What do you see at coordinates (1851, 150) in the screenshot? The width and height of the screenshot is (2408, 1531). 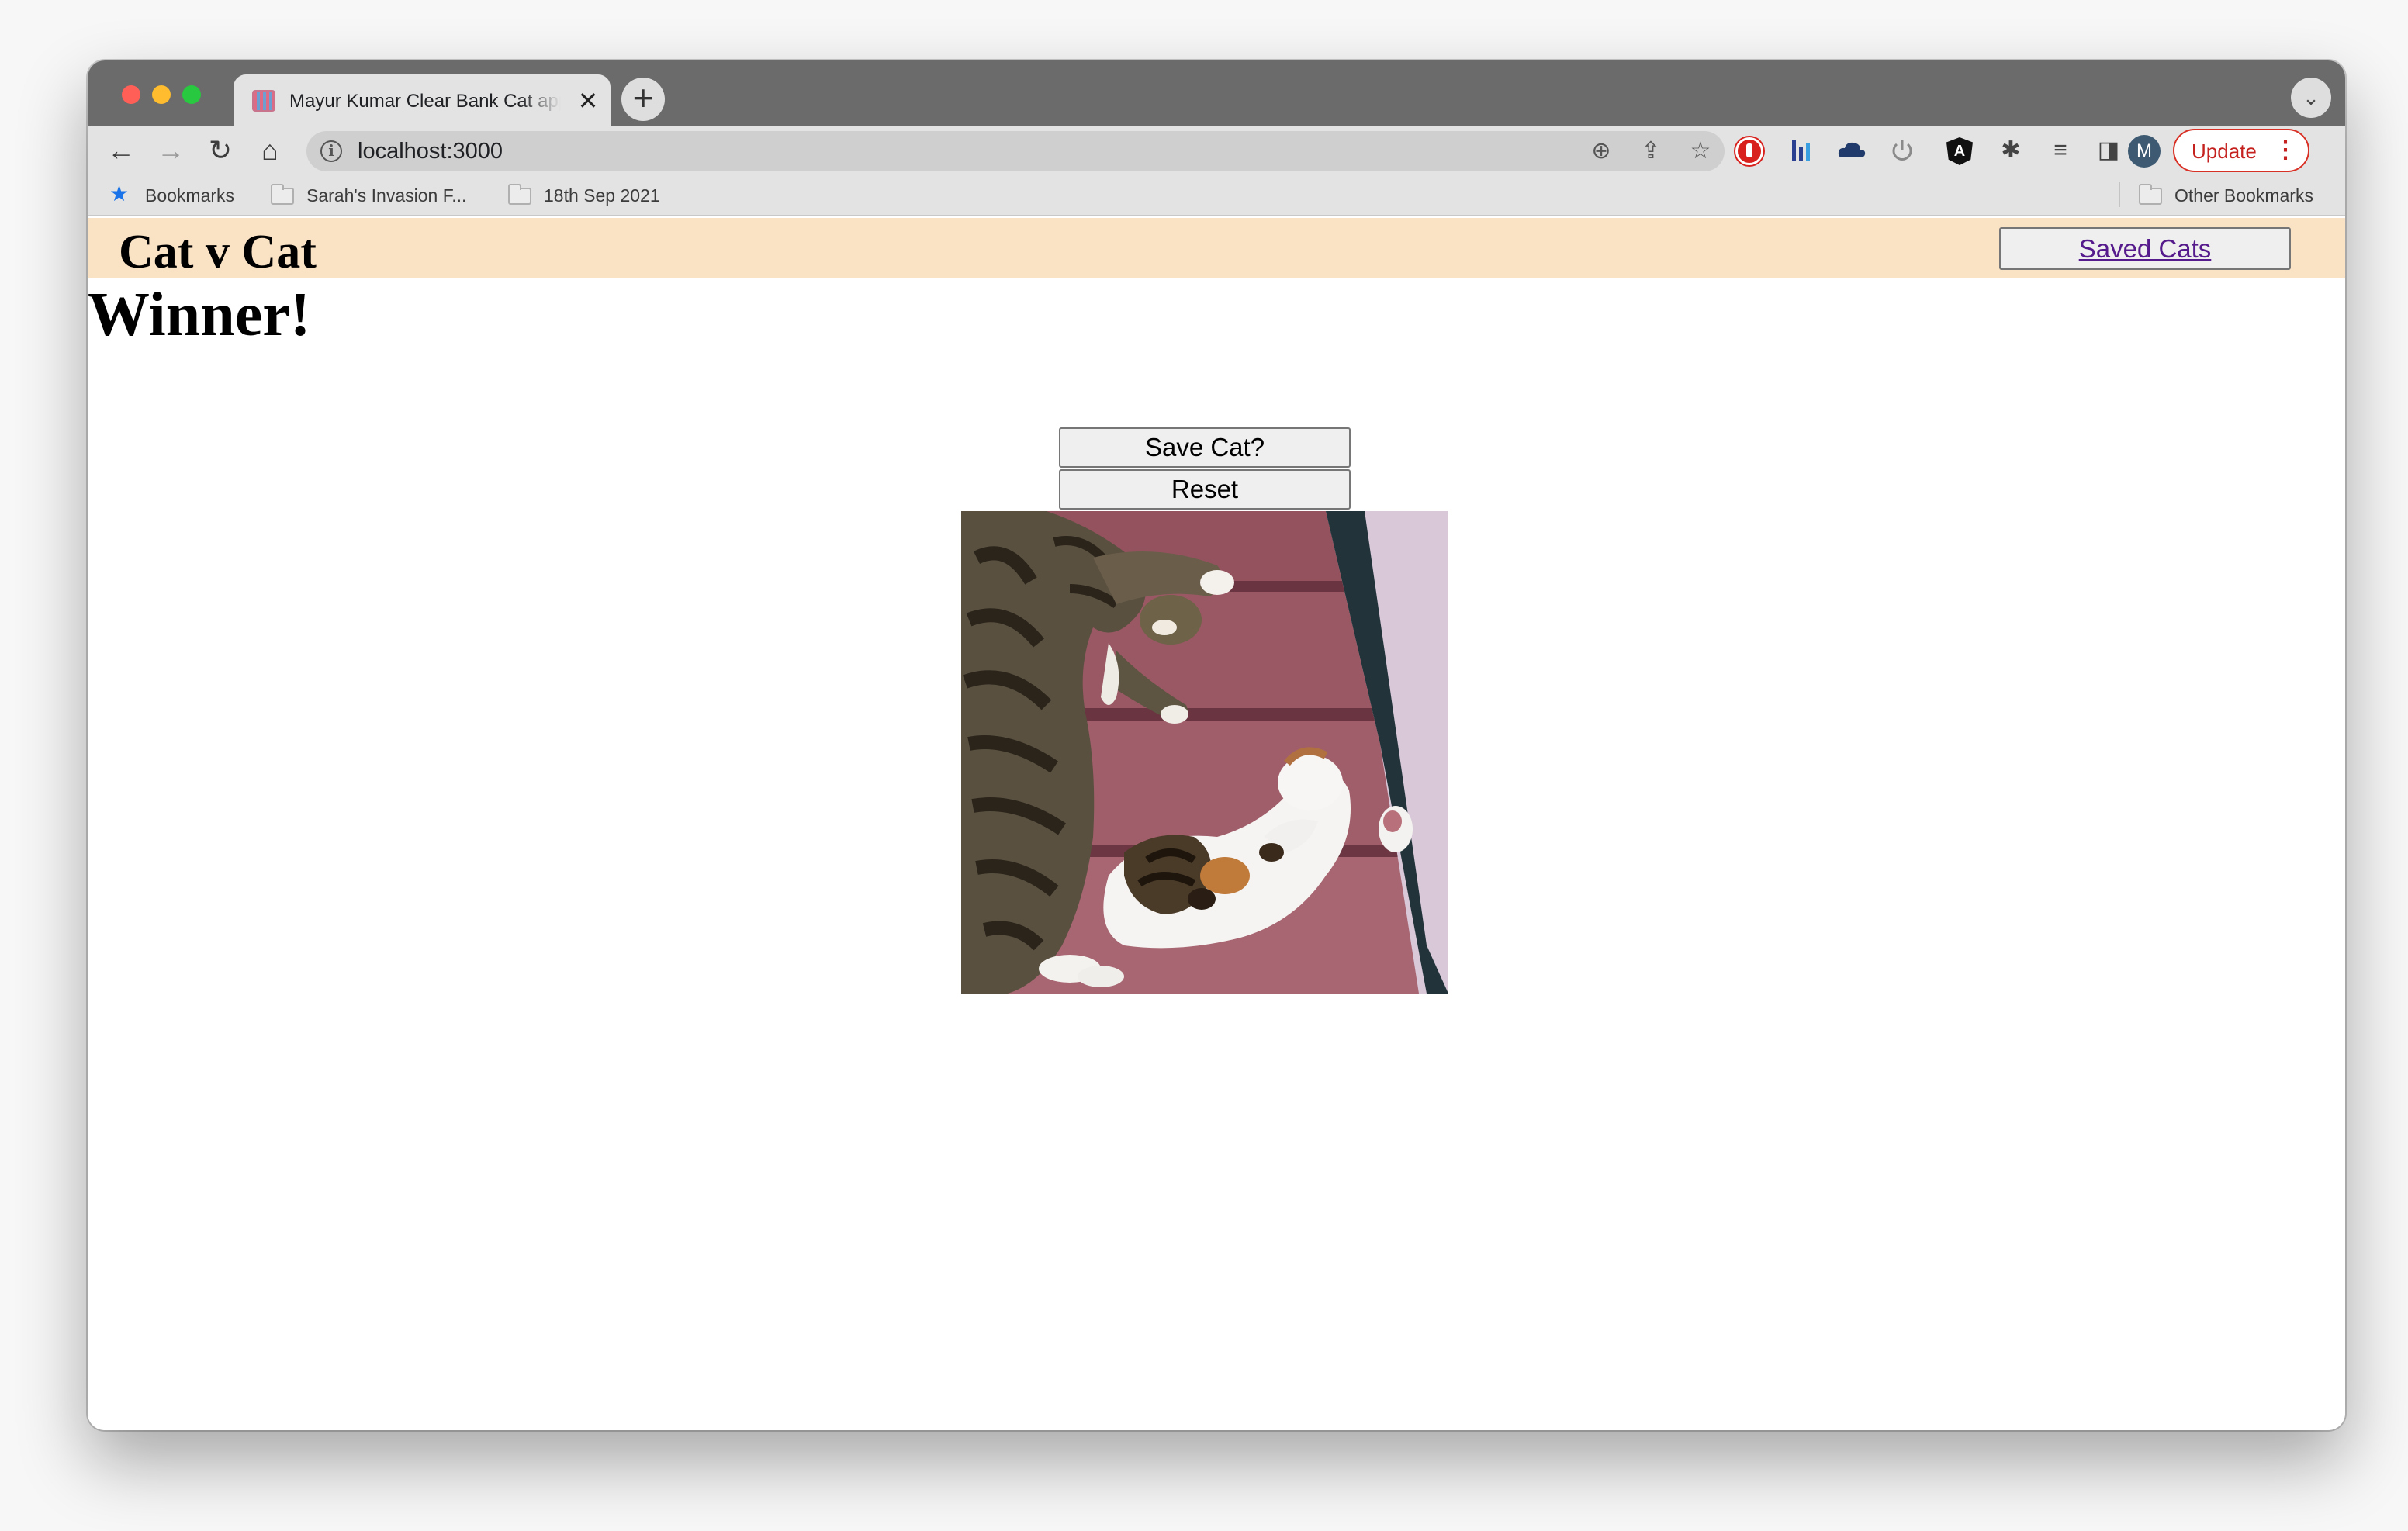 I see `cloud-extension-icon` at bounding box center [1851, 150].